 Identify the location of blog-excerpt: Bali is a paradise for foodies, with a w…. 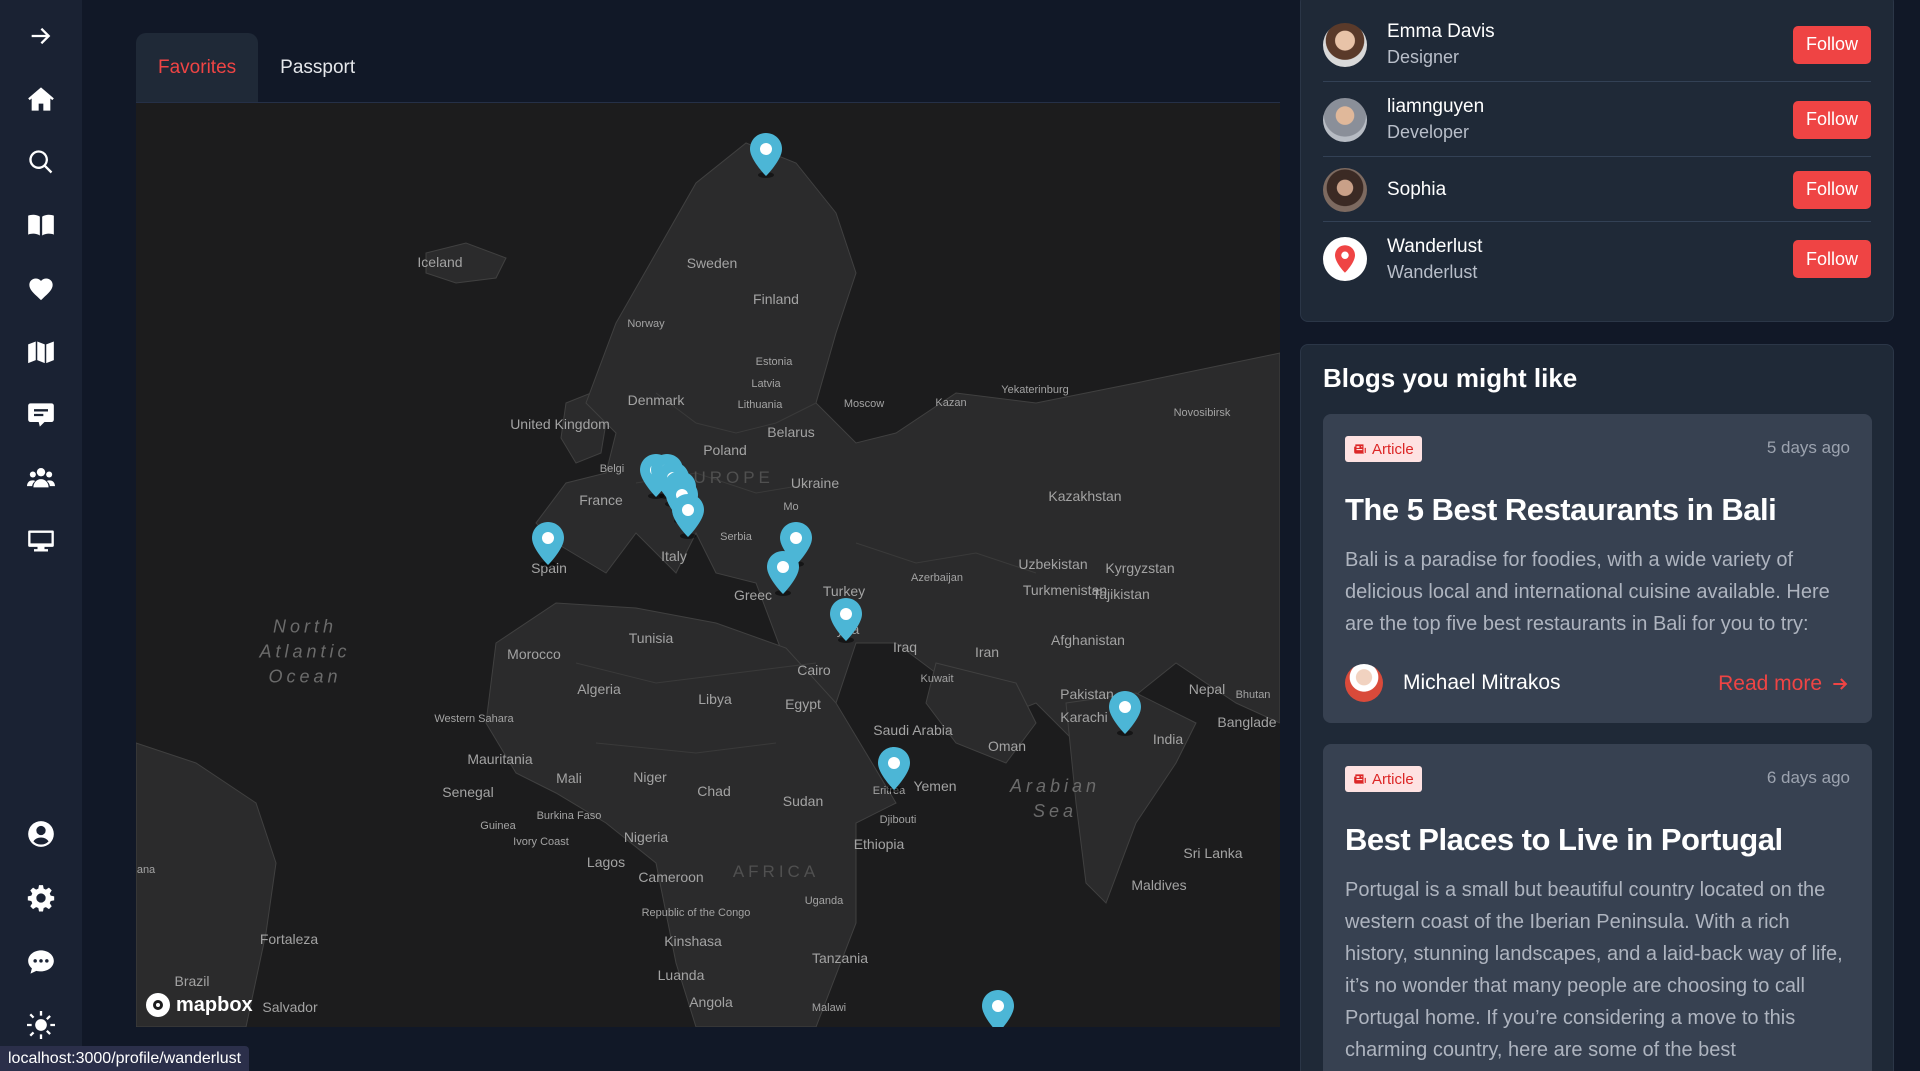
(1587, 592).